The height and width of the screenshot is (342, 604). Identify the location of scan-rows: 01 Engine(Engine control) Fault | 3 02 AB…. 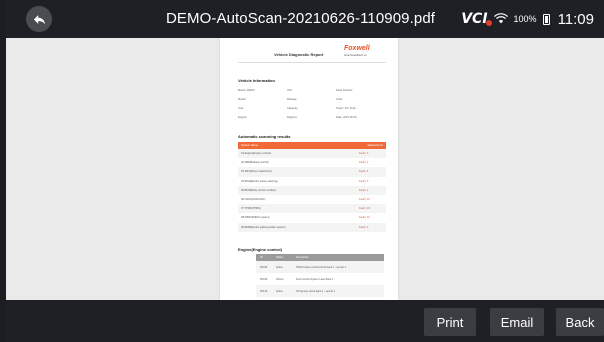
(312, 190).